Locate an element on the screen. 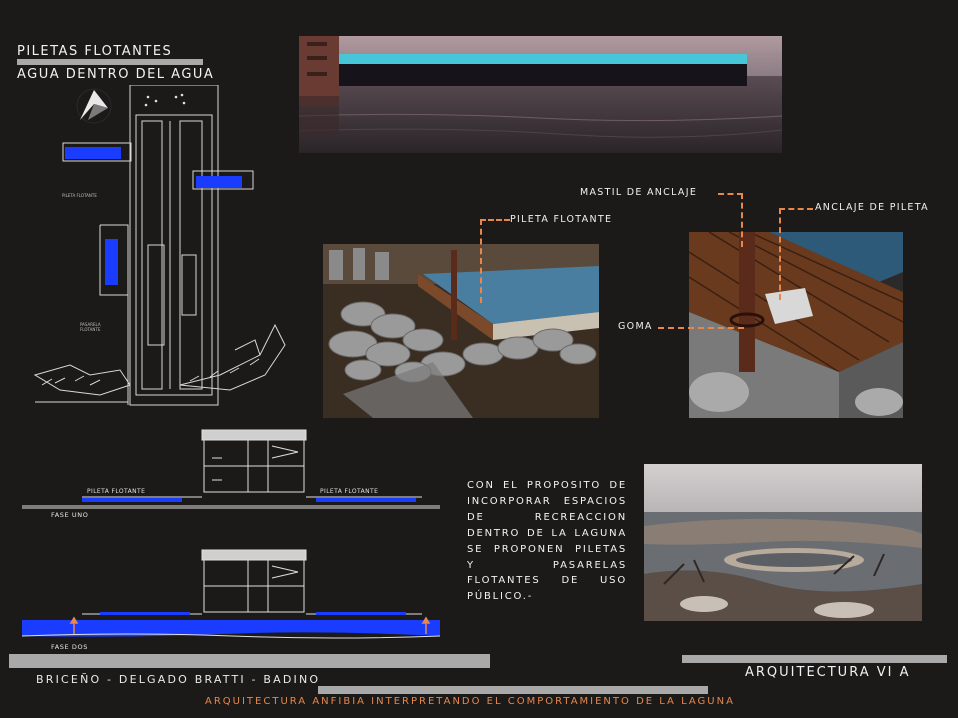 This screenshot has height=718, width=958. photo-lagoon is located at coordinates (783, 542).